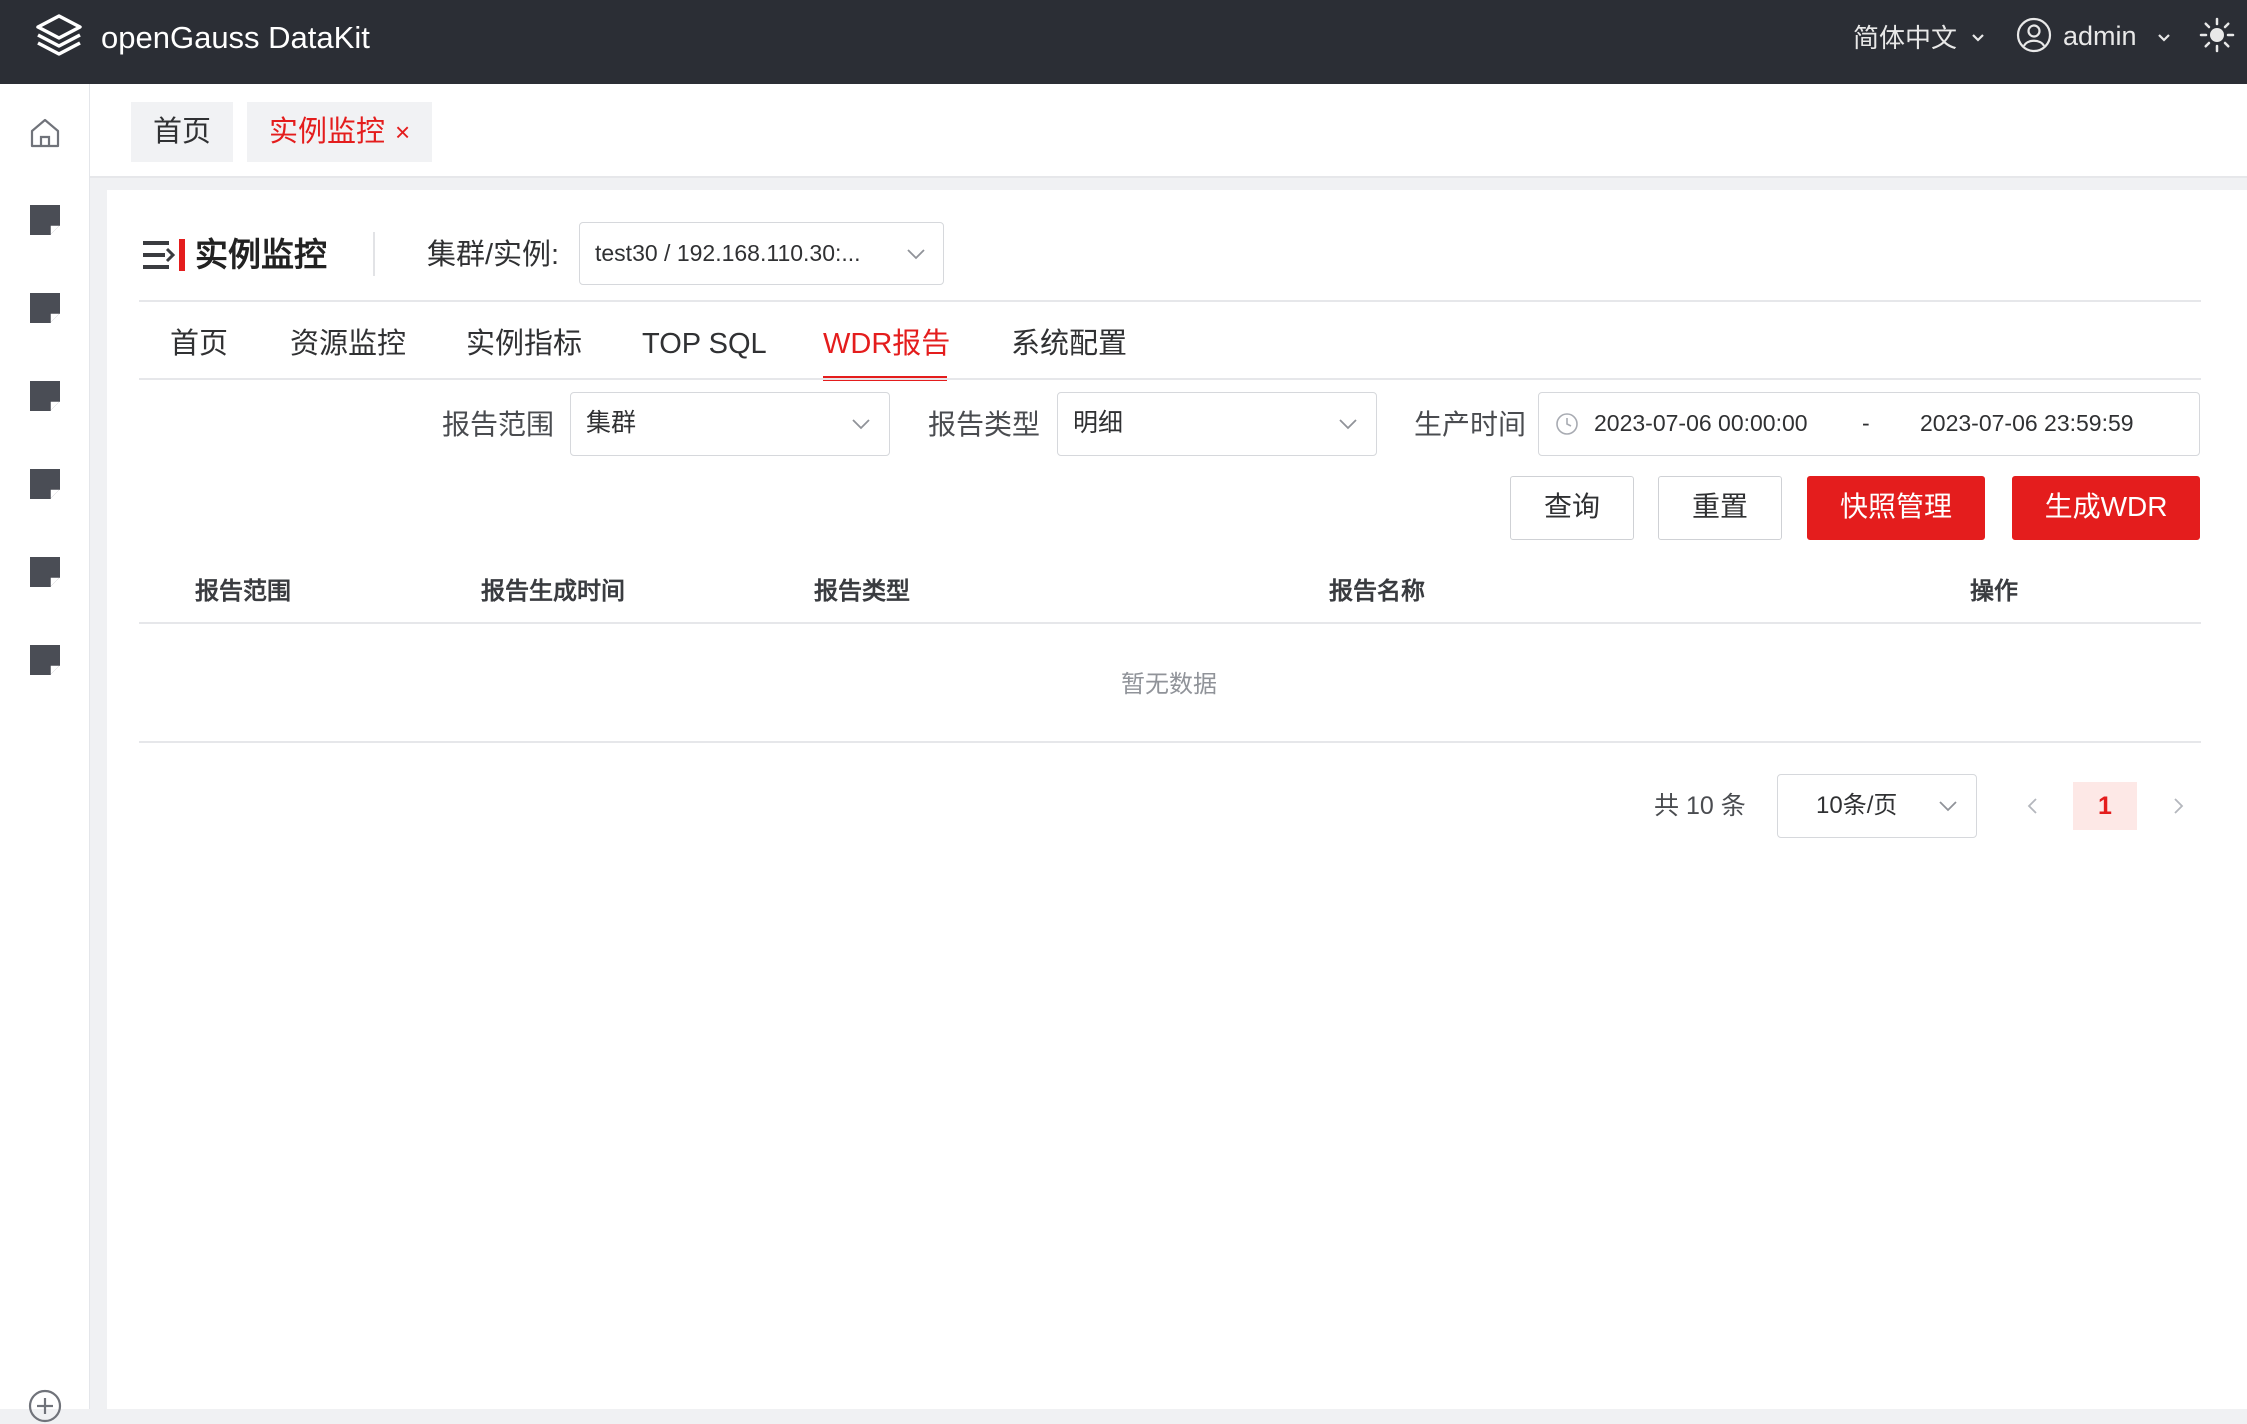  Describe the element at coordinates (2178, 806) in the screenshot. I see `chevron-right-icon` at that location.